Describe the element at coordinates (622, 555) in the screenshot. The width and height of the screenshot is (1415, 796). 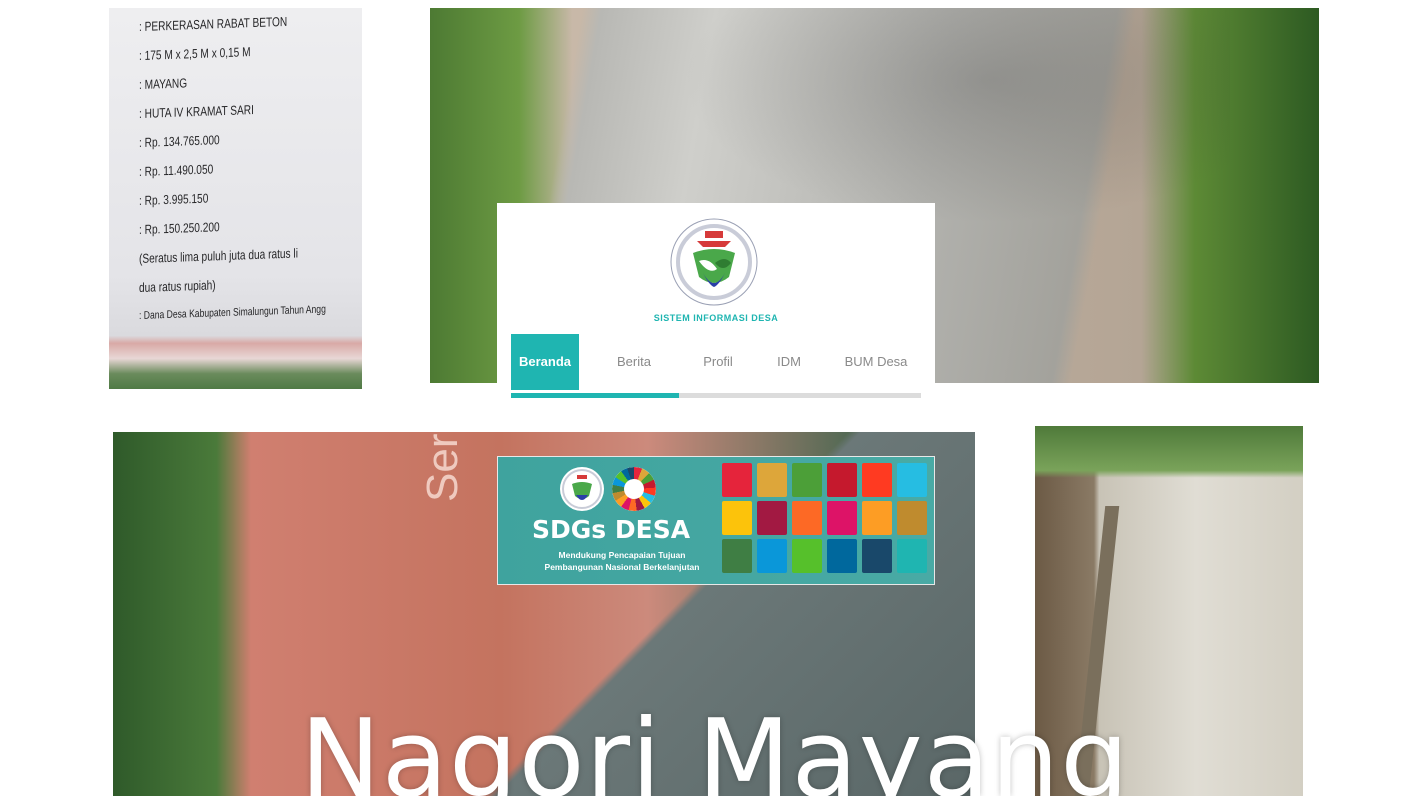
I see `sdgs-subtitle-line: Mendukung Pencapaian Tujuan` at that location.